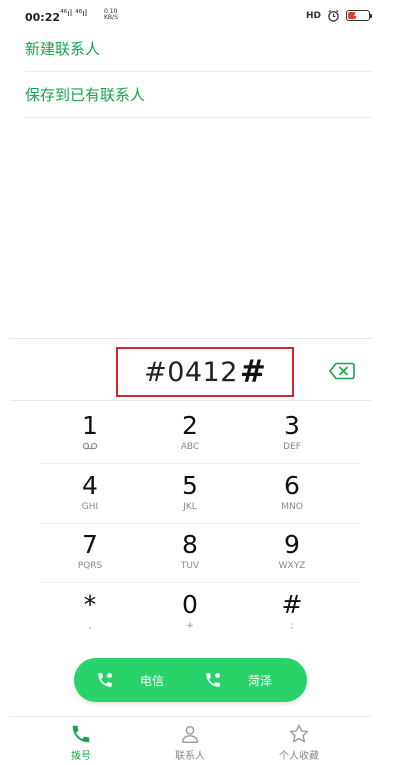 This screenshot has width=400, height=765. Describe the element at coordinates (292, 544) in the screenshot. I see `key-digit: 9` at that location.